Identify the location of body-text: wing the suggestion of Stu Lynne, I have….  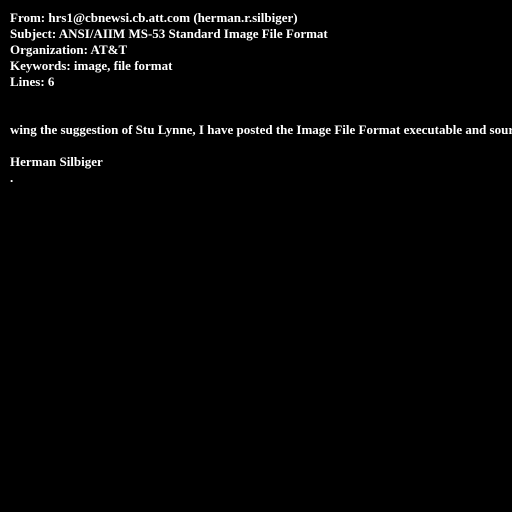
(261, 129).